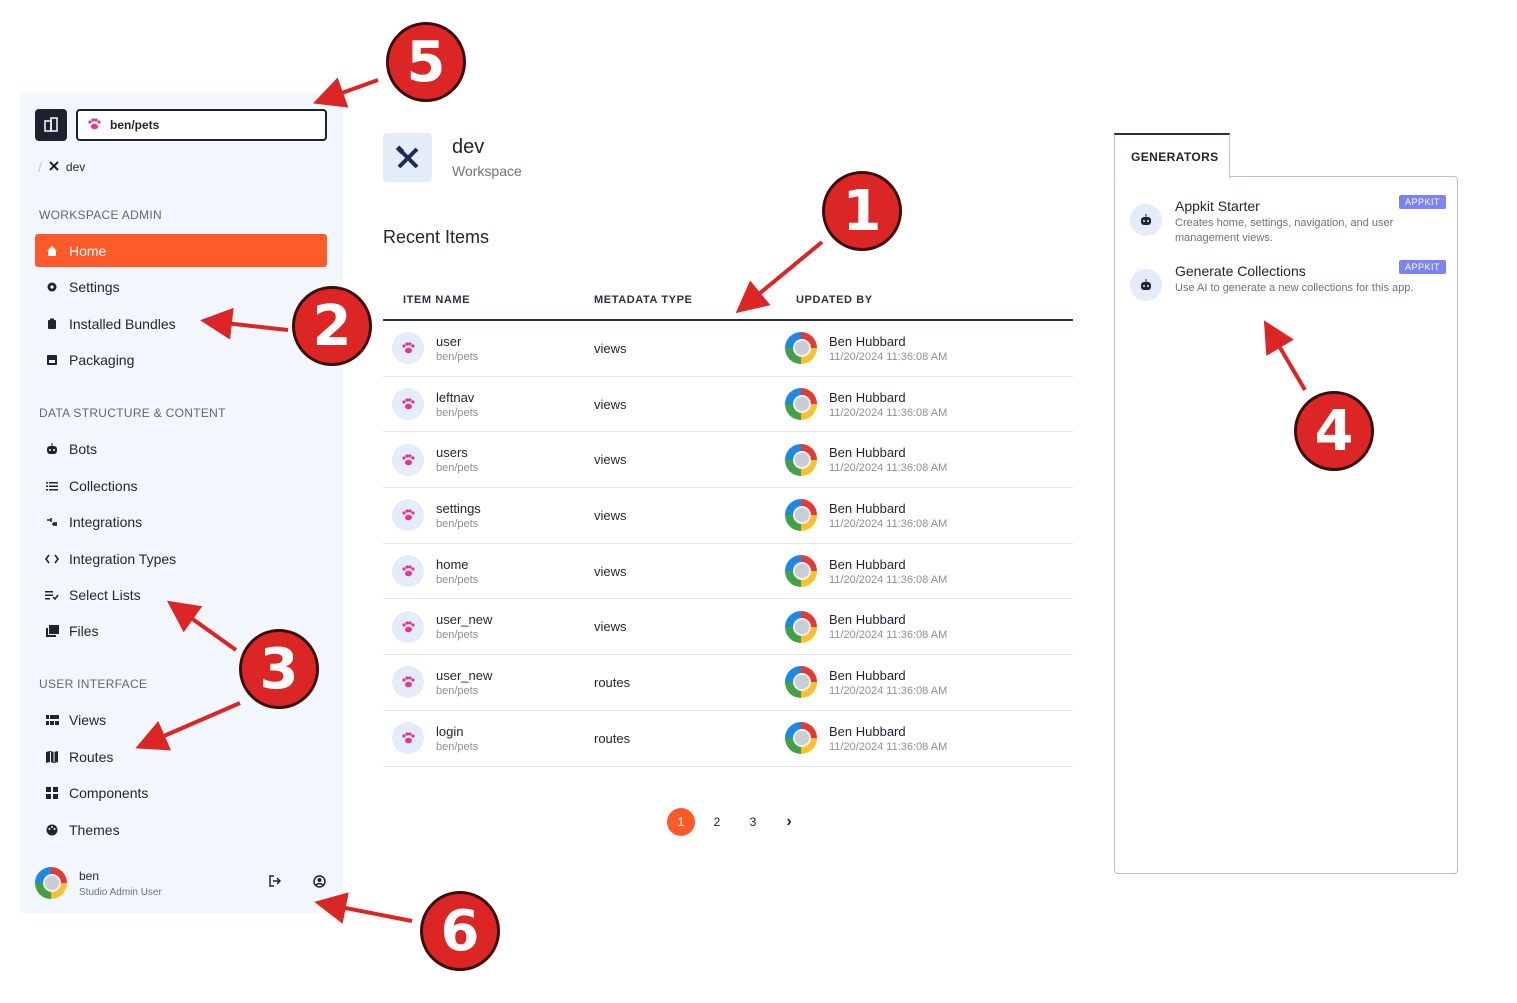  Describe the element at coordinates (488, 300) in the screenshot. I see `column-header-item-name: ITEM NAME` at that location.